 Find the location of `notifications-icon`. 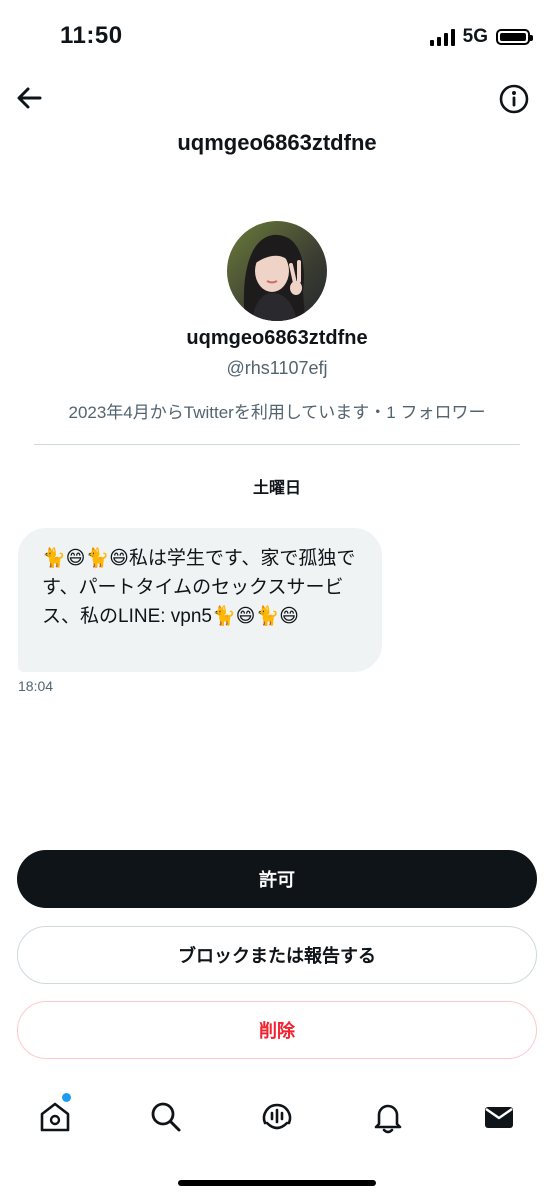

notifications-icon is located at coordinates (388, 1117).